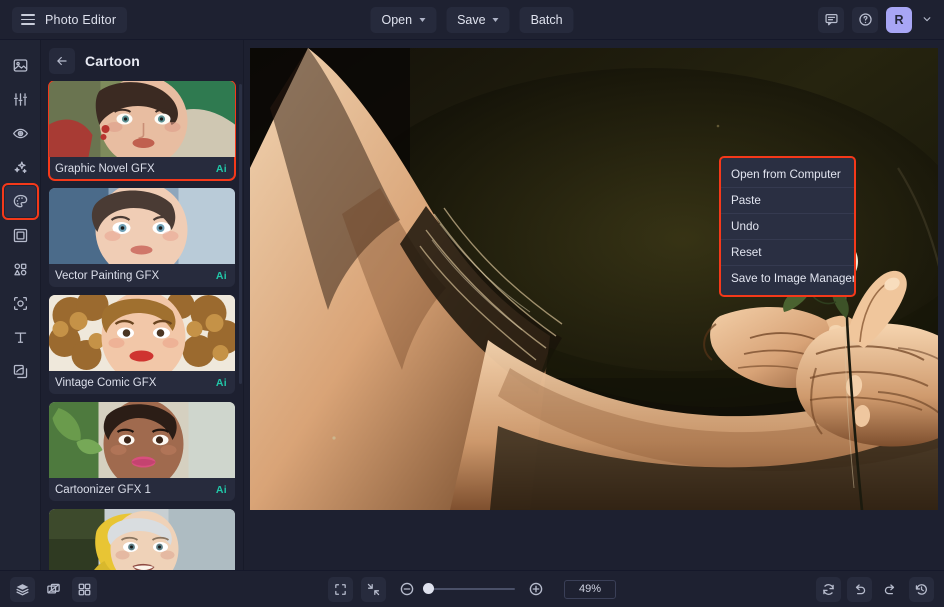 The height and width of the screenshot is (607, 944). I want to click on back-button, so click(62, 60).